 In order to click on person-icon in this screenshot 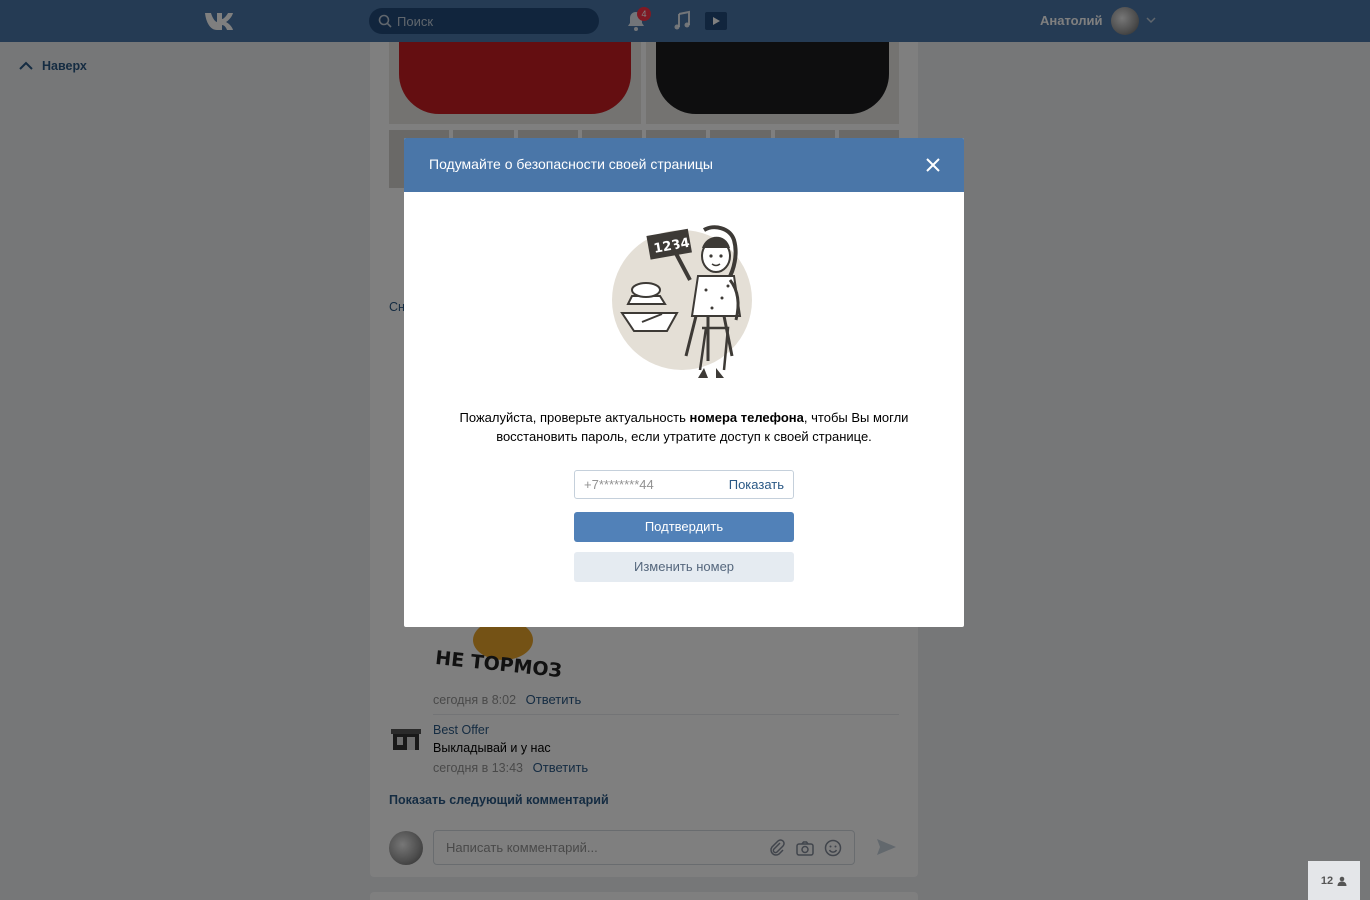, I will do `click(1342, 881)`.